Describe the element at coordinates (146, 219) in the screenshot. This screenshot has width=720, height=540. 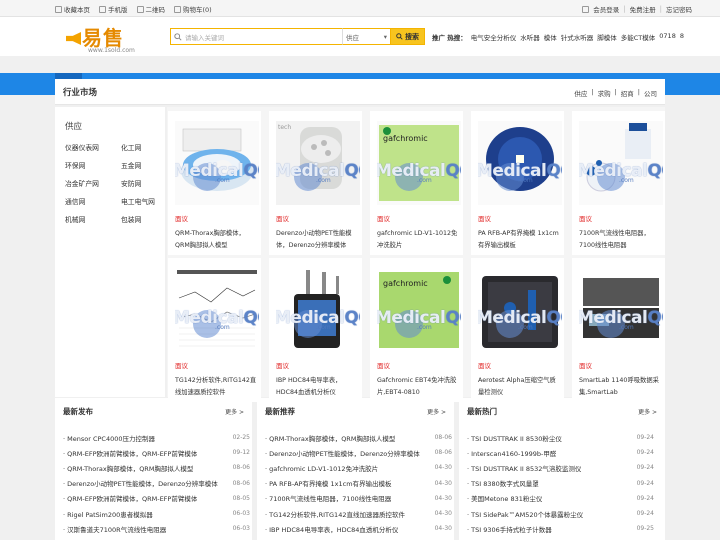
I see `category-link: 包装网` at that location.